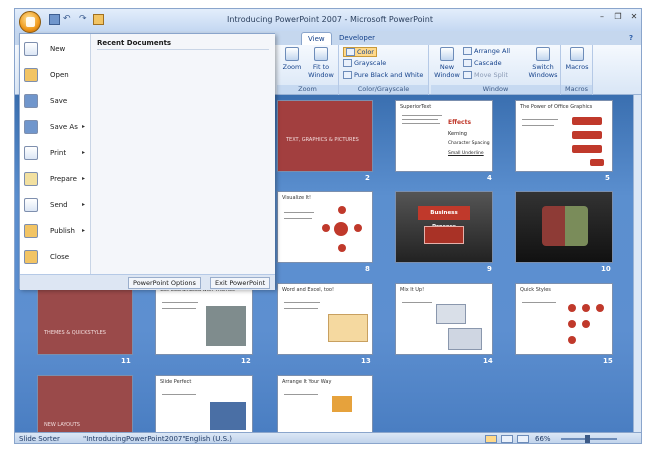 Image resolution: width=649 pixels, height=452 pixels. I want to click on slide-8-title: Visualize It!, so click(297, 198).